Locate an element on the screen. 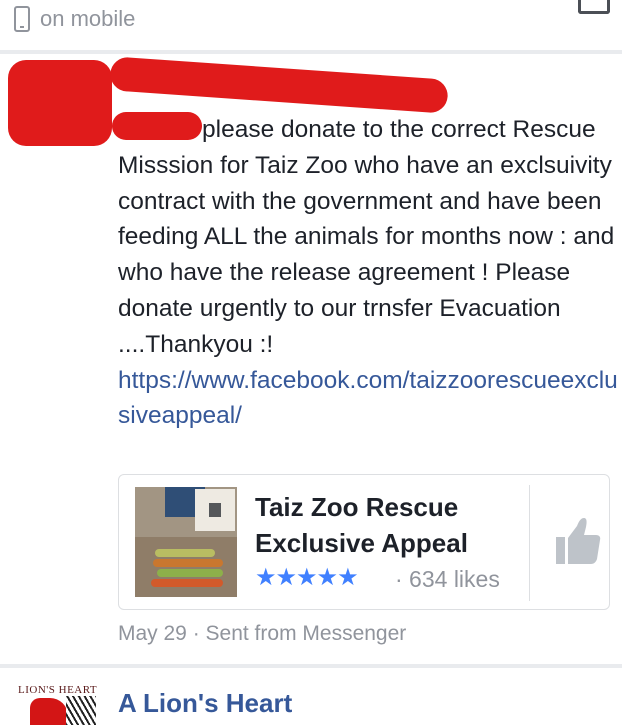 The width and height of the screenshot is (622, 725). page-title: Taiz Zoo Rescue Exclusive Appeal is located at coordinates (385, 525).